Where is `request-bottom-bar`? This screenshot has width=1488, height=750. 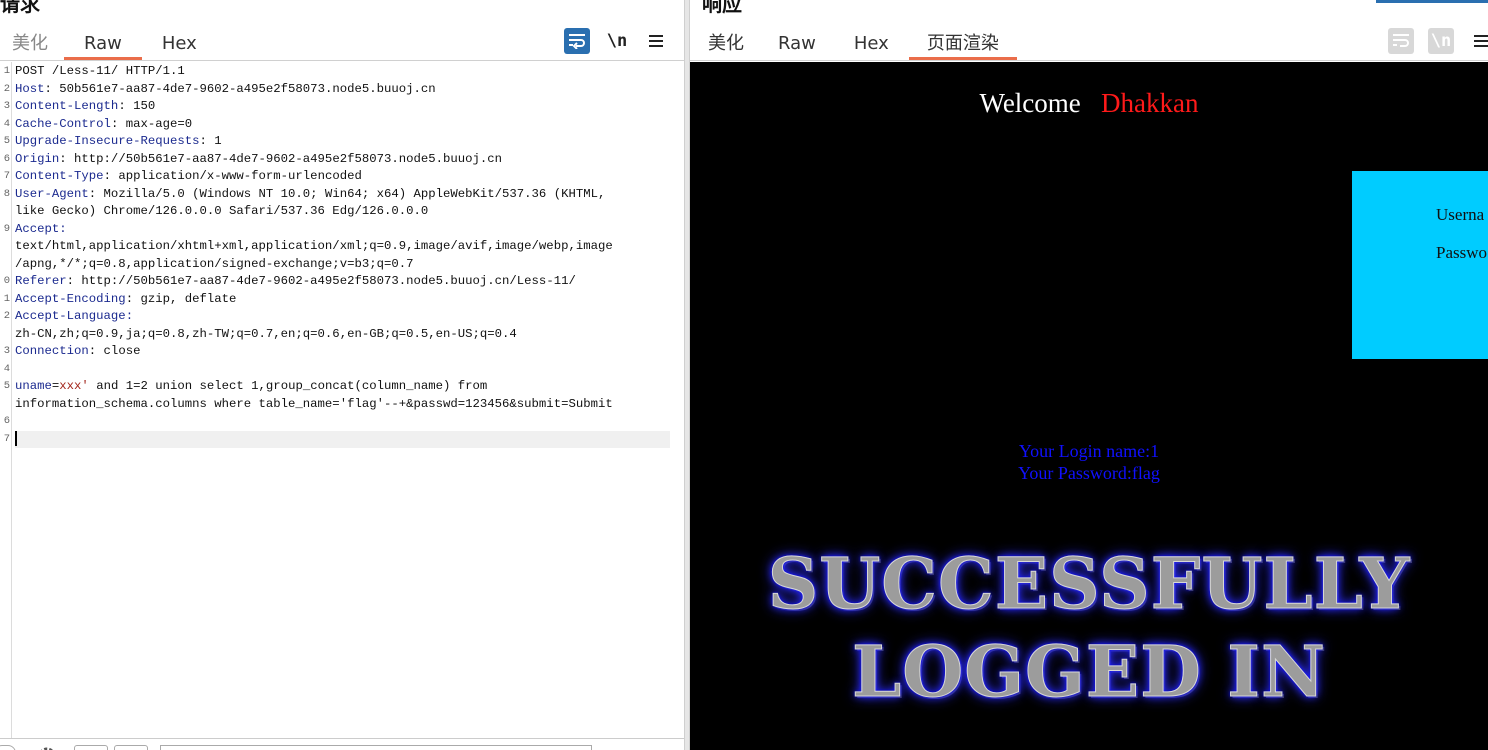 request-bottom-bar is located at coordinates (342, 744).